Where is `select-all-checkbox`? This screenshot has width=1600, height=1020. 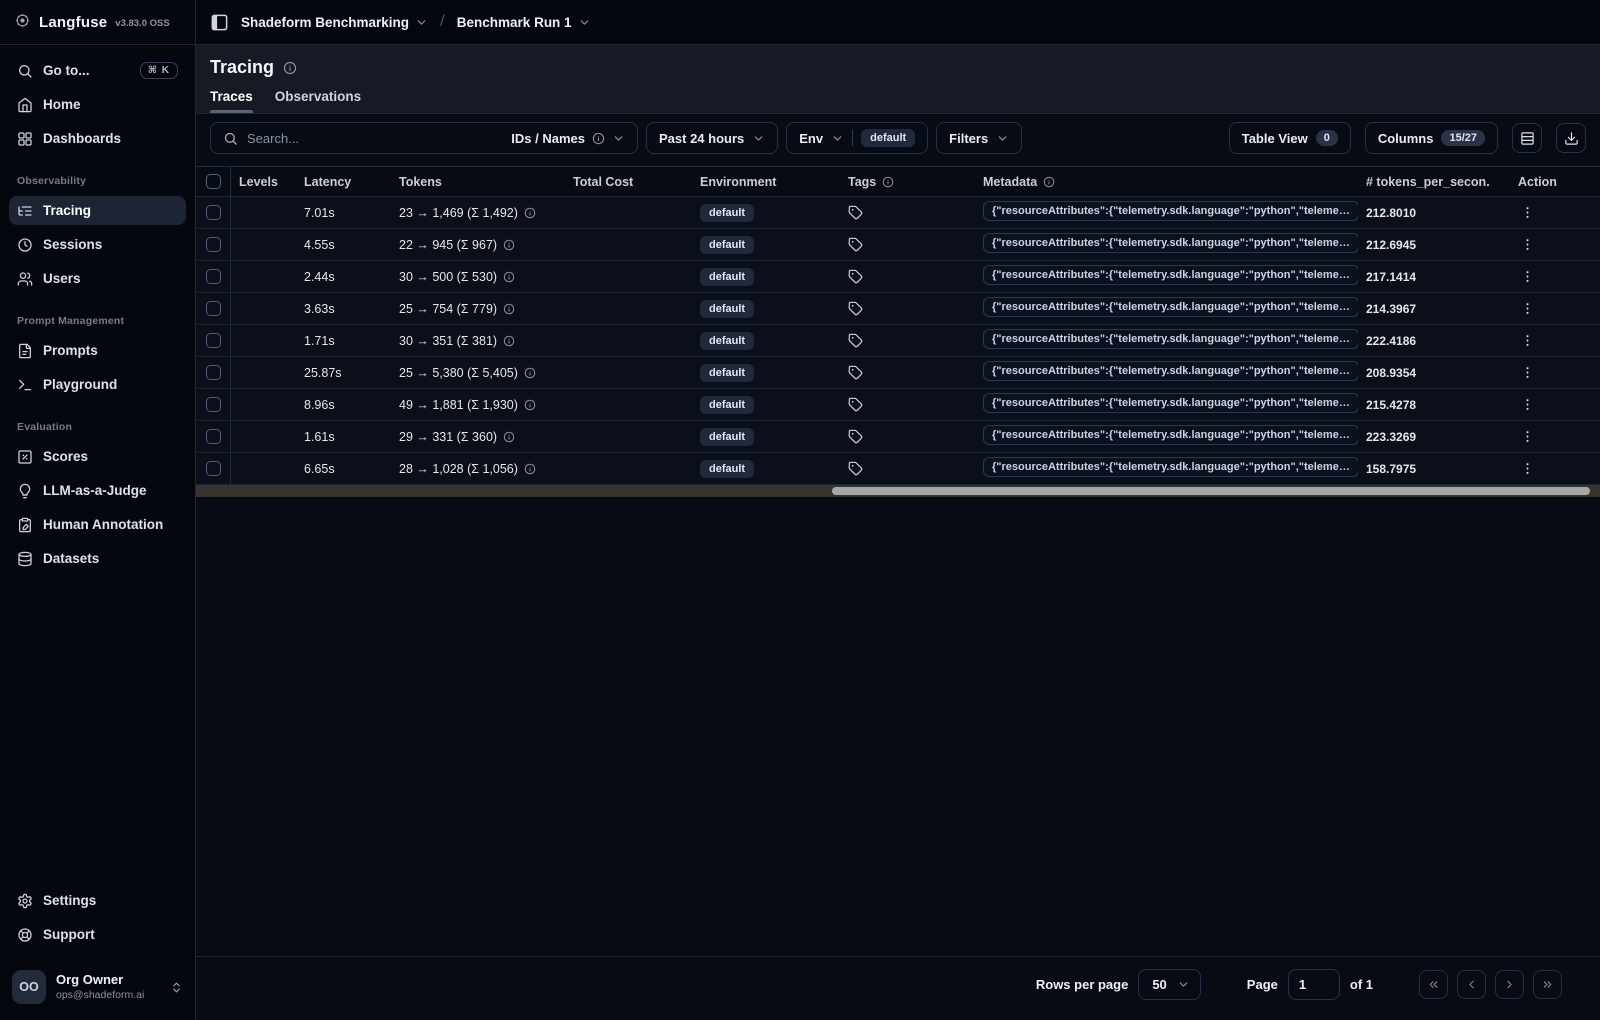
select-all-checkbox is located at coordinates (213, 181).